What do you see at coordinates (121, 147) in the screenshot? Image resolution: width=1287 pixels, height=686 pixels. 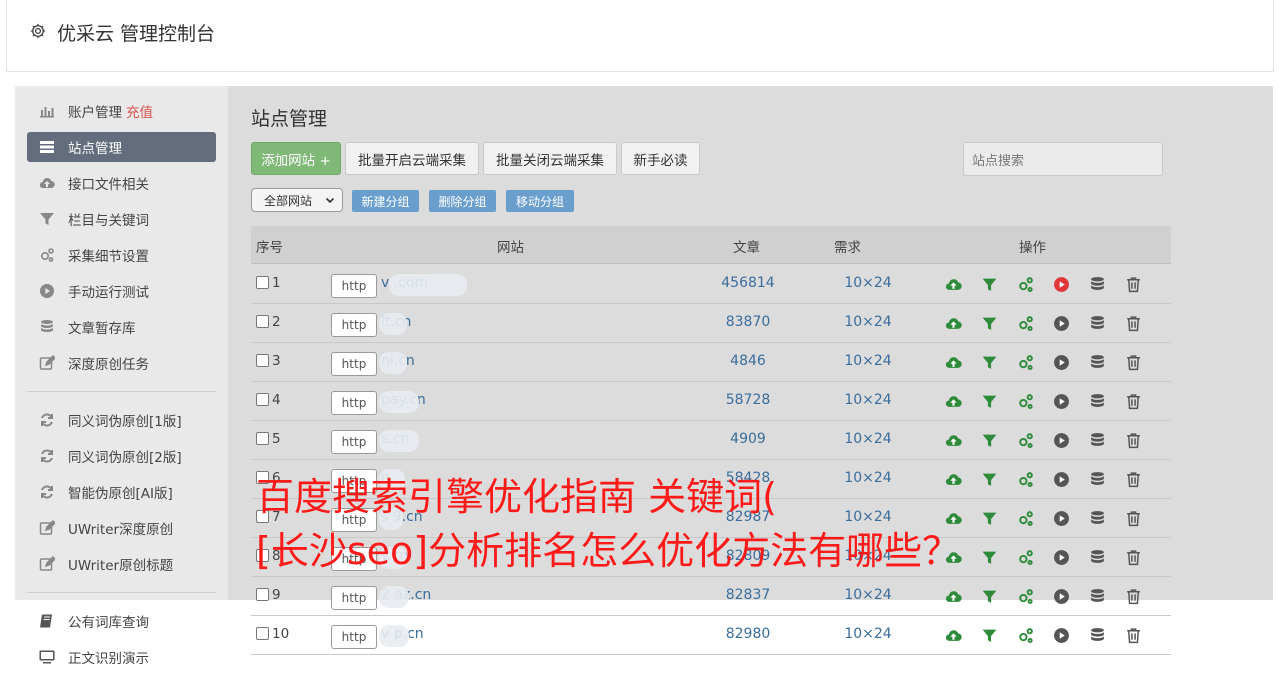 I see `sidebar-item-sites: 站点管理` at bounding box center [121, 147].